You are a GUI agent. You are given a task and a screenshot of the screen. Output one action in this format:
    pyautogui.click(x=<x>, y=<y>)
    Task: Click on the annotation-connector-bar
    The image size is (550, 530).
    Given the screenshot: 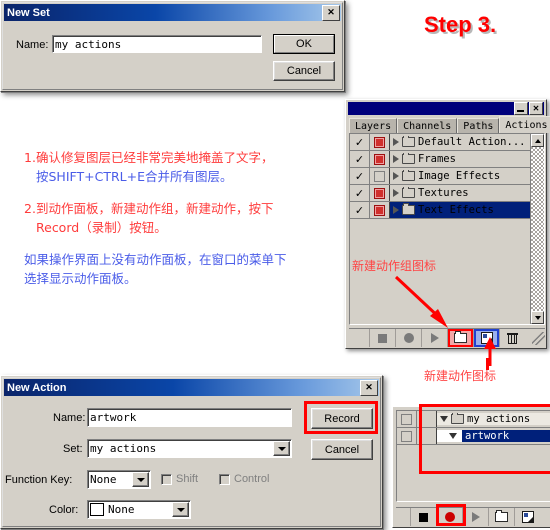 What is the action you would take?
    pyautogui.click(x=487, y=364)
    